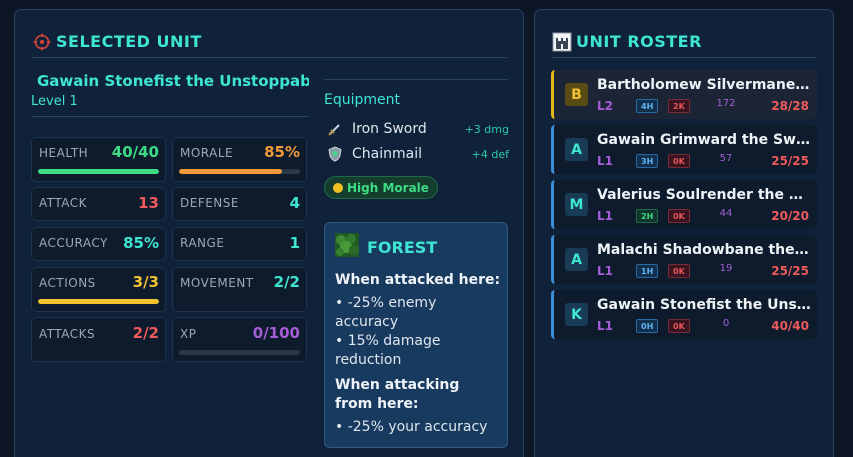 Image resolution: width=853 pixels, height=457 pixels. Describe the element at coordinates (148, 203) in the screenshot. I see `stat-value: 13` at that location.